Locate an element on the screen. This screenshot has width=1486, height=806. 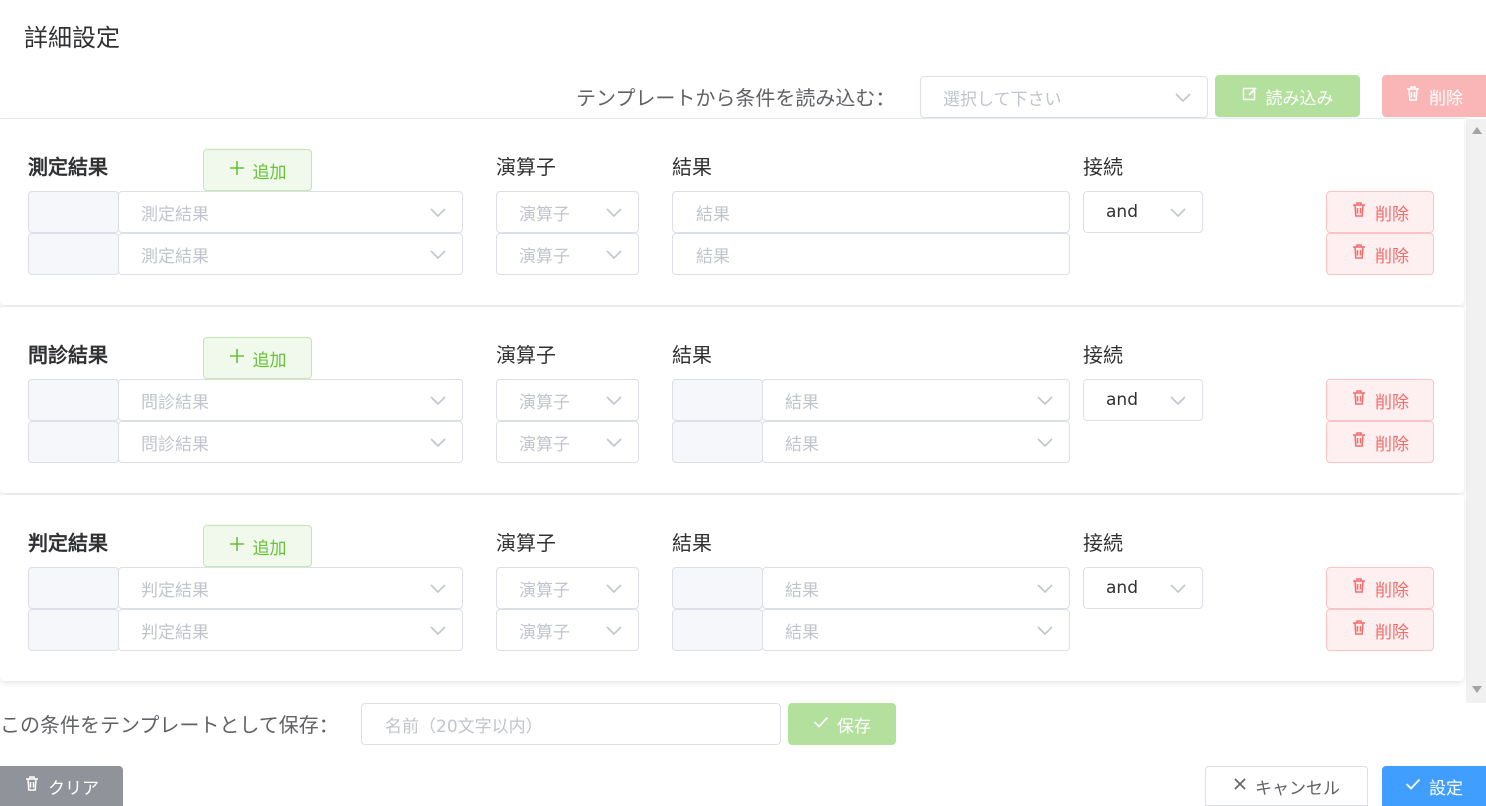
result-header: 結果 is located at coordinates (692, 543).